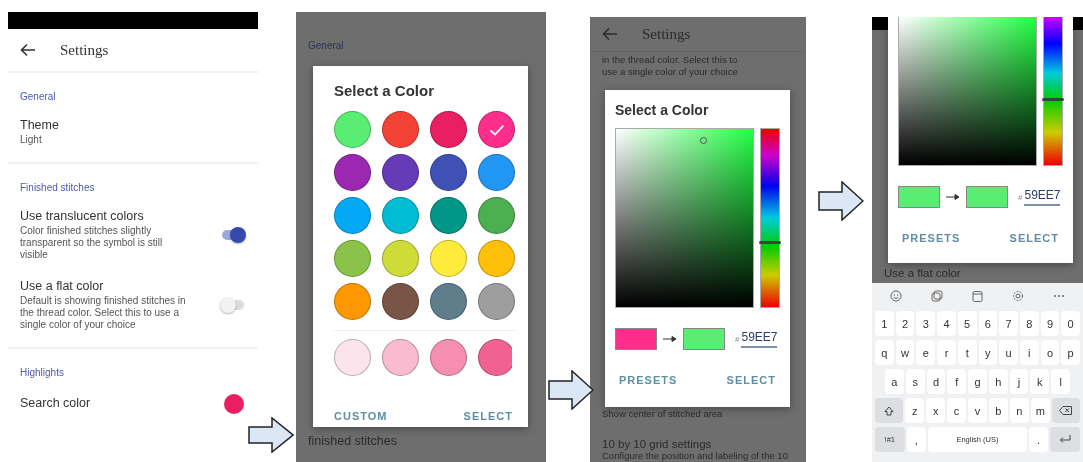 Image resolution: width=1083 pixels, height=462 pixels. I want to click on setting-title: finished stitches, so click(352, 442).